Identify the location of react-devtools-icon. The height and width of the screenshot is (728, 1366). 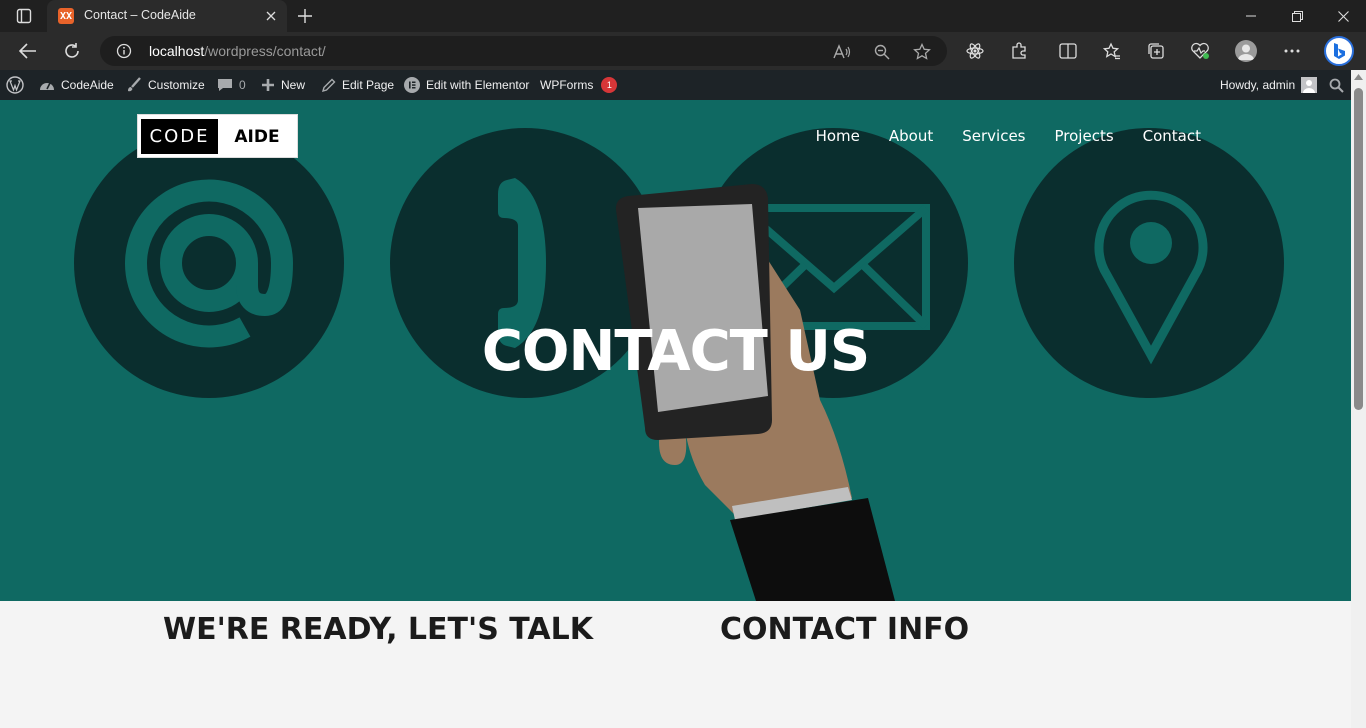
(975, 51).